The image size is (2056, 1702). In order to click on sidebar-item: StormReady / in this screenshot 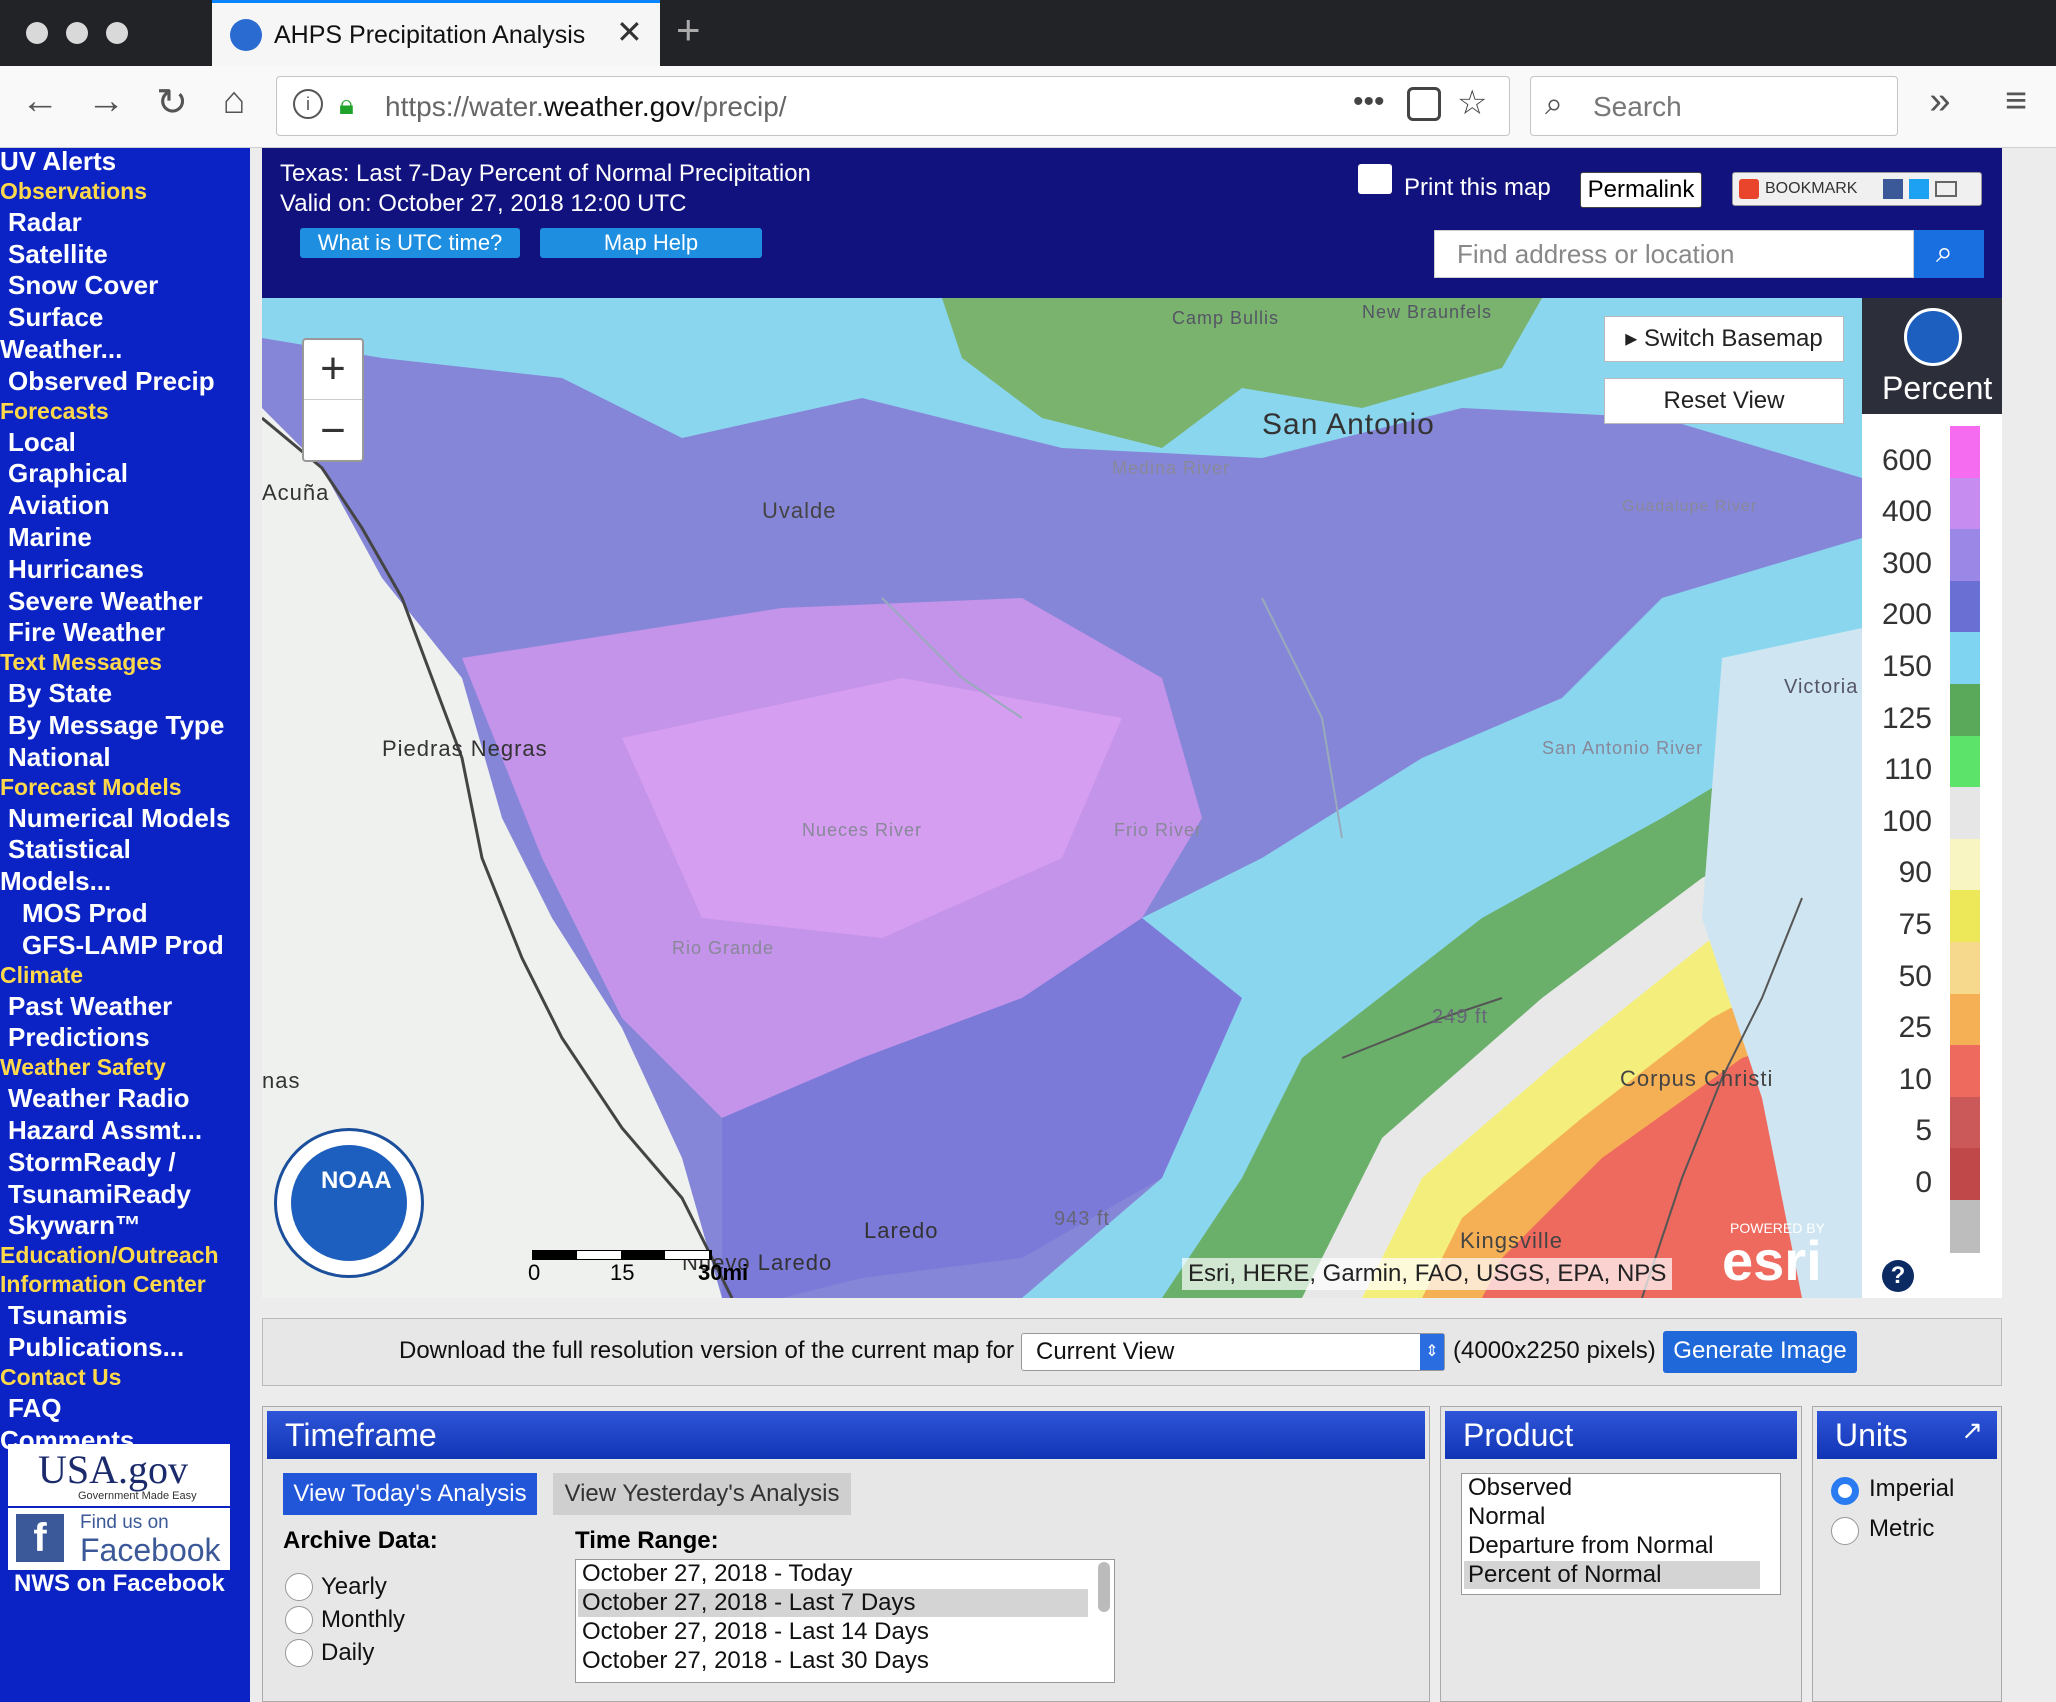, I will do `click(92, 1162)`.